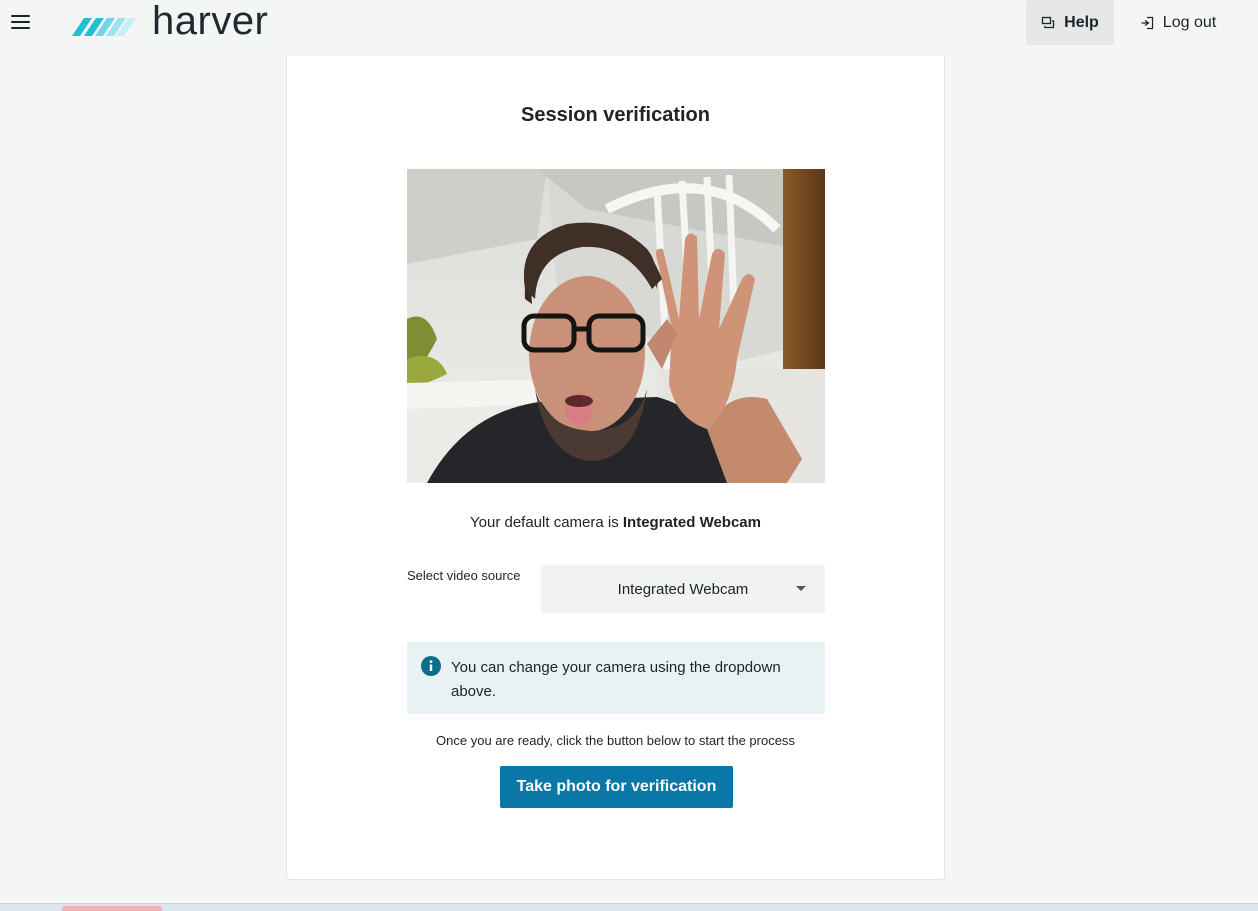 Image resolution: width=1258 pixels, height=911 pixels. Describe the element at coordinates (210, 21) in the screenshot. I see `brand-name: harver` at that location.